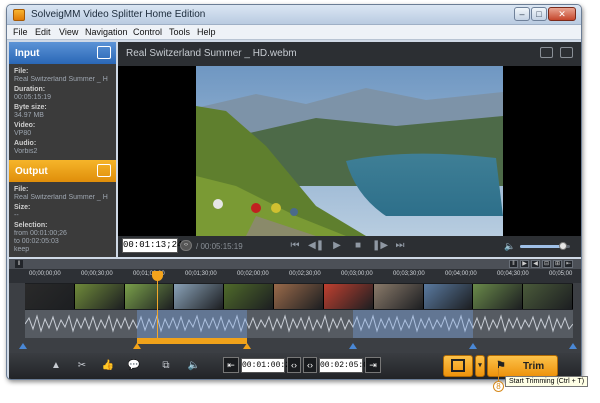 This screenshot has width=600, height=403. I want to click on go-to-start-button: ⏮, so click(295, 245).